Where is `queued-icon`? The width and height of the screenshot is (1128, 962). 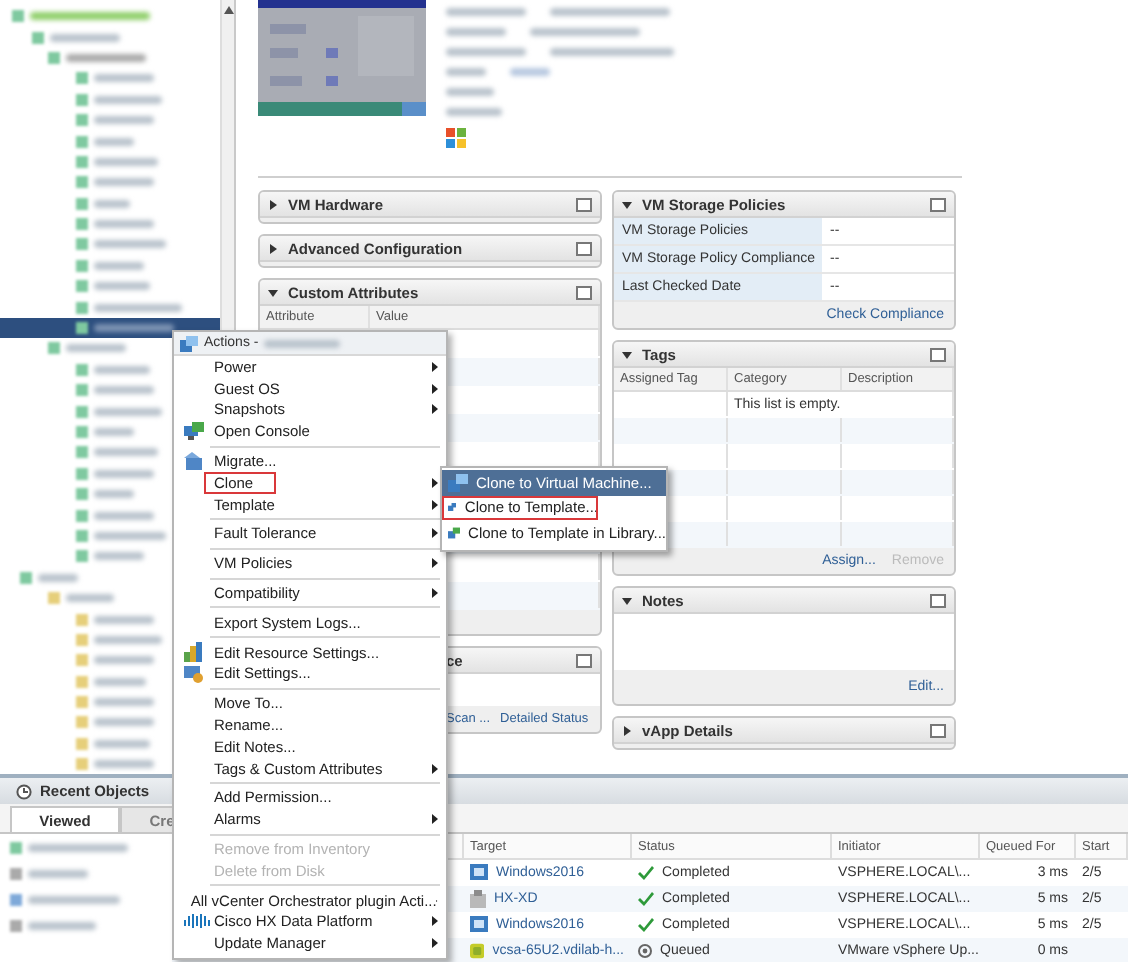 queued-icon is located at coordinates (645, 950).